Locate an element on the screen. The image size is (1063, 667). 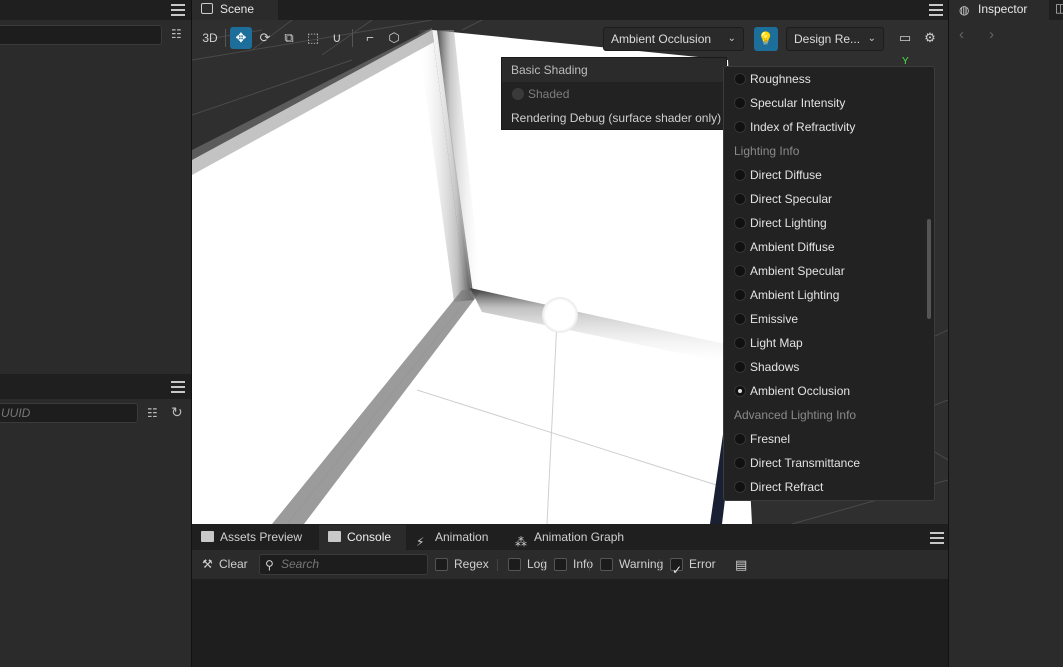
hierarchy-filter-icon: ☷ is located at coordinates (176, 34).